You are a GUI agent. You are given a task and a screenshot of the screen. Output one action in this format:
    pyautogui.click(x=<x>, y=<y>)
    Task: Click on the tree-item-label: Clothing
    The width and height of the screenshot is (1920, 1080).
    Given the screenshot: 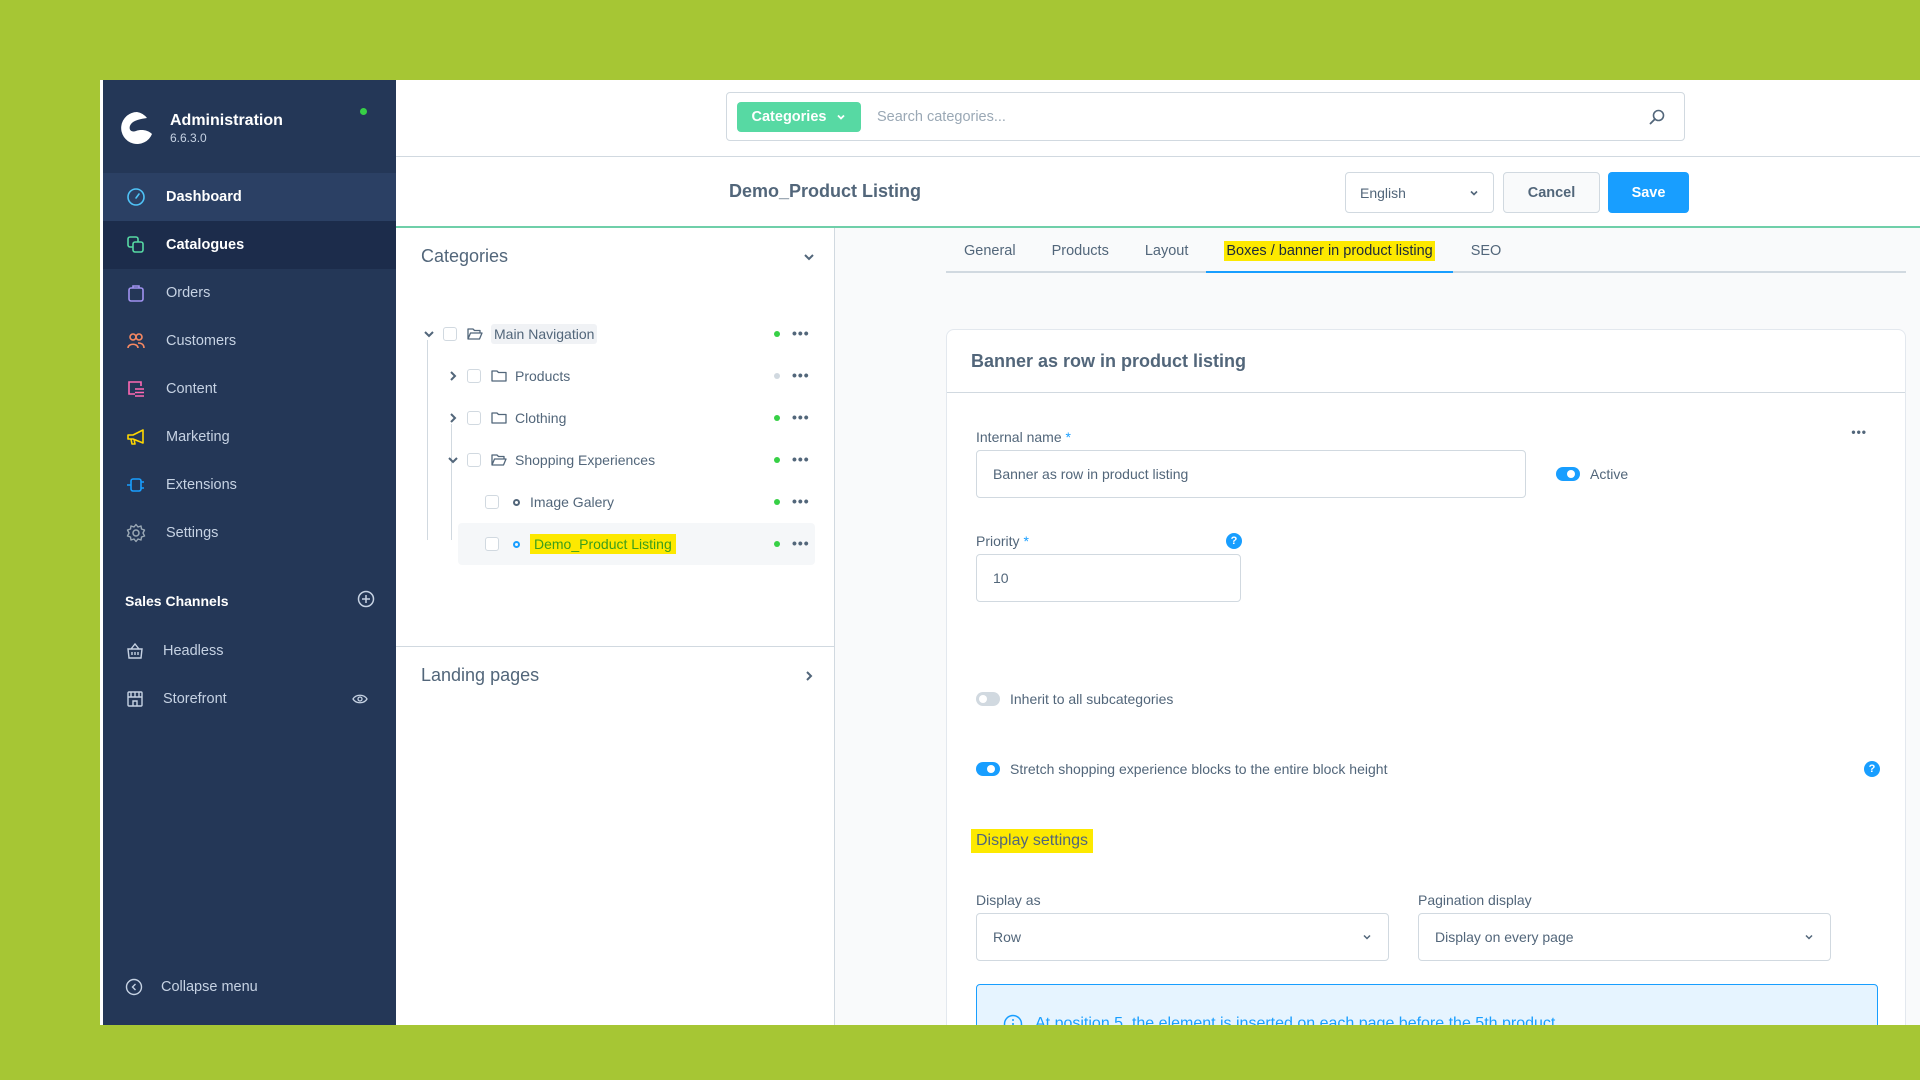 What is the action you would take?
    pyautogui.click(x=541, y=418)
    